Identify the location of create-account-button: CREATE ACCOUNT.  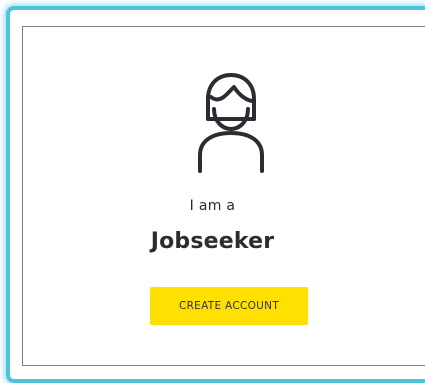
(229, 306).